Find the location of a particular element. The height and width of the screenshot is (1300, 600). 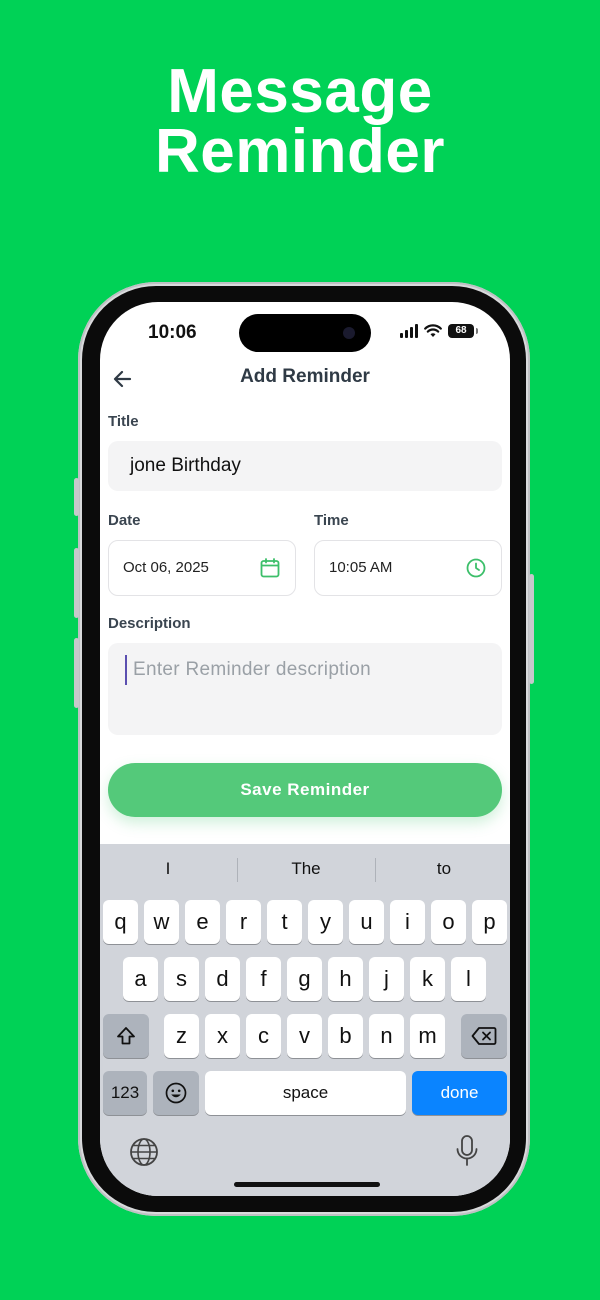

key-e: e is located at coordinates (202, 922).